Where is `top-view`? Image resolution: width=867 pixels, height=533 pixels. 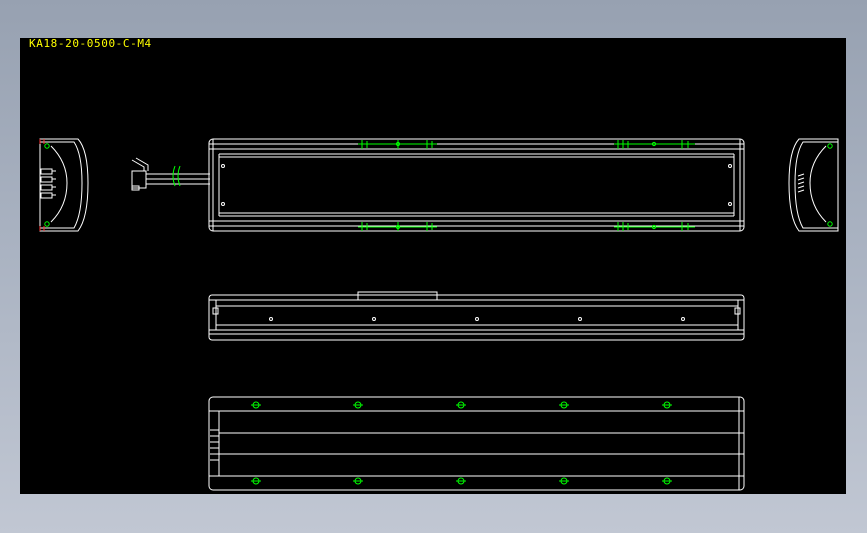 top-view is located at coordinates (476, 185).